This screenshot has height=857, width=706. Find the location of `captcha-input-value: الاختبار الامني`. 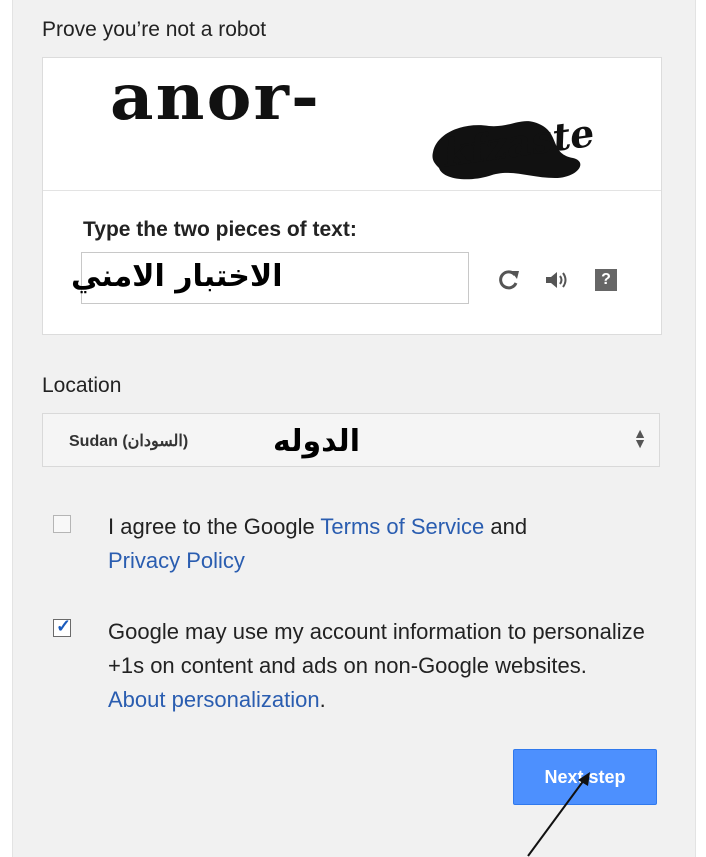

captcha-input-value: الاختبار الامني is located at coordinates (177, 276).